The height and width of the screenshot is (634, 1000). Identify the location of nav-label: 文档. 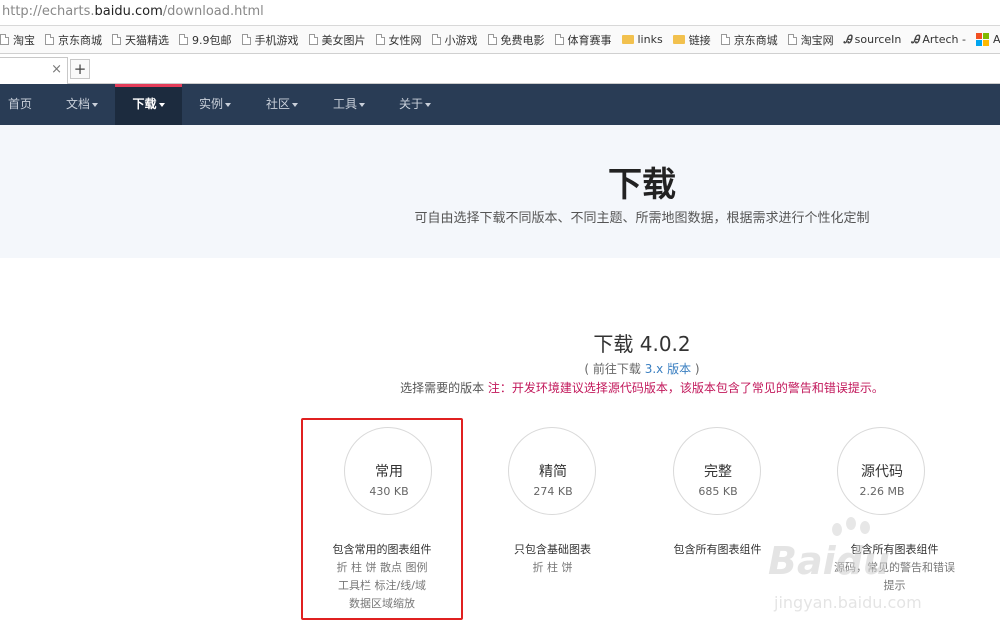
(77, 104).